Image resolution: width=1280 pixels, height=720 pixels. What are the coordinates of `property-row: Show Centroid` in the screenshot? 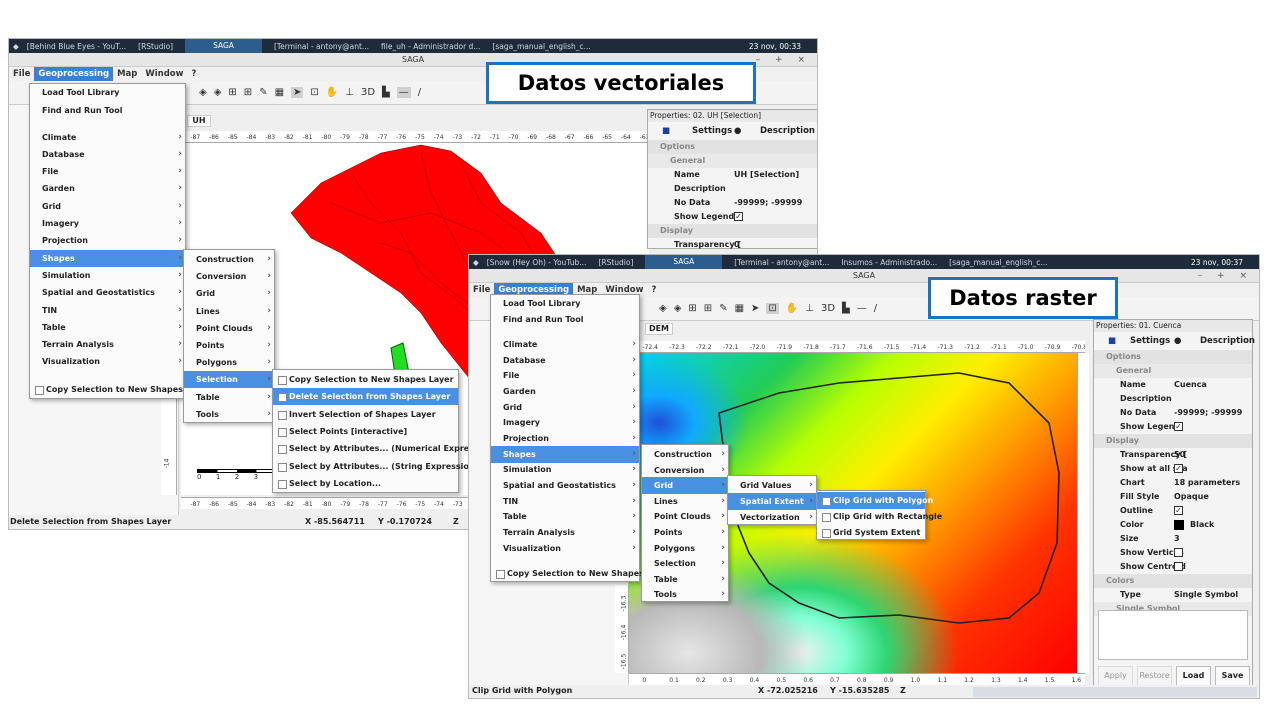 It's located at (1173, 567).